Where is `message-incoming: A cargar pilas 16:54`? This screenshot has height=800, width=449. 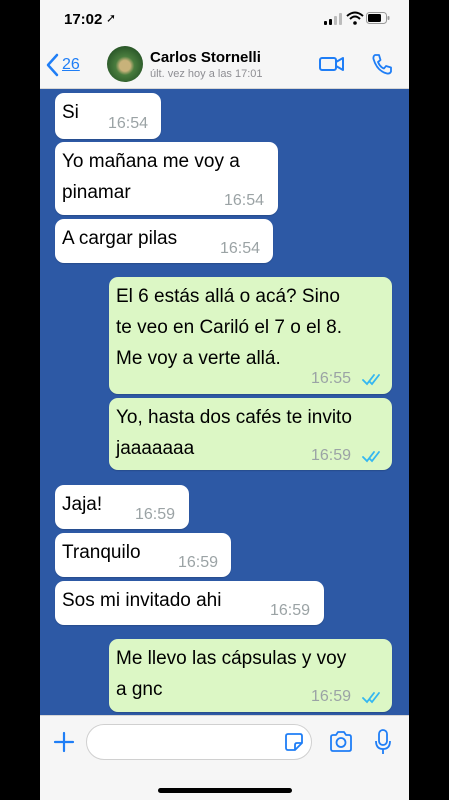
message-incoming: A cargar pilas 16:54 is located at coordinates (164, 241).